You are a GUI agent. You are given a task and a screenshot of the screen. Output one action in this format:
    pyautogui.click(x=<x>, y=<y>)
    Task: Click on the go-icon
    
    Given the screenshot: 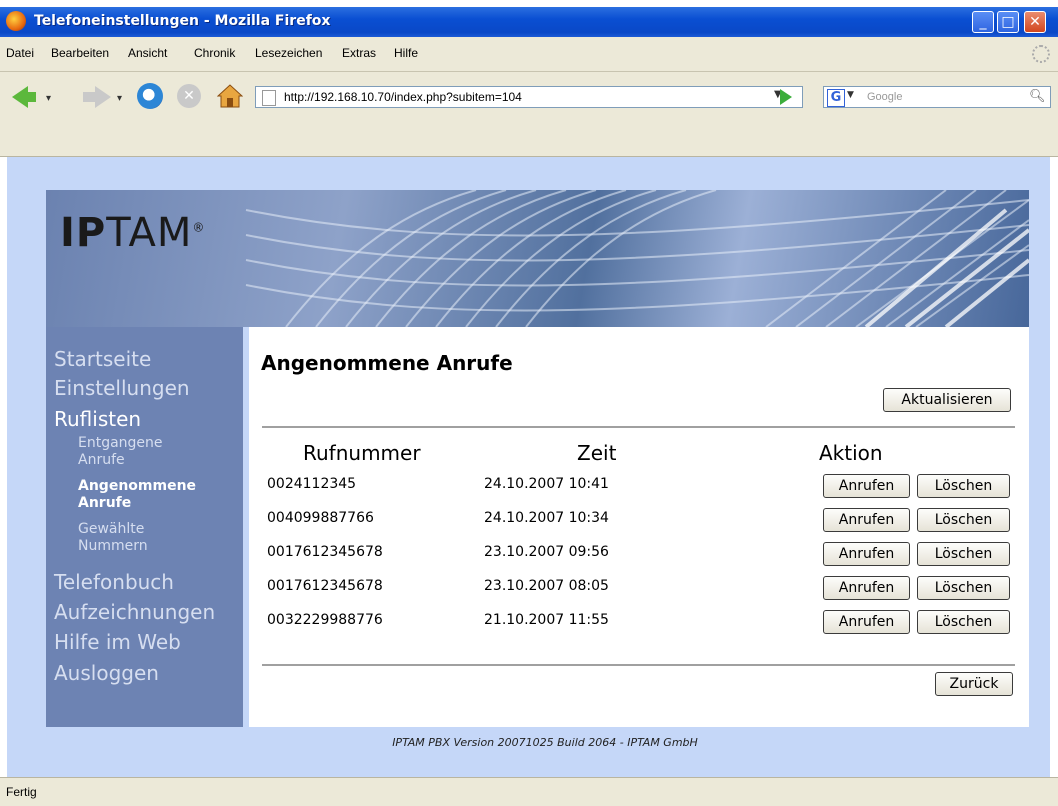 What is the action you would take?
    pyautogui.click(x=786, y=97)
    